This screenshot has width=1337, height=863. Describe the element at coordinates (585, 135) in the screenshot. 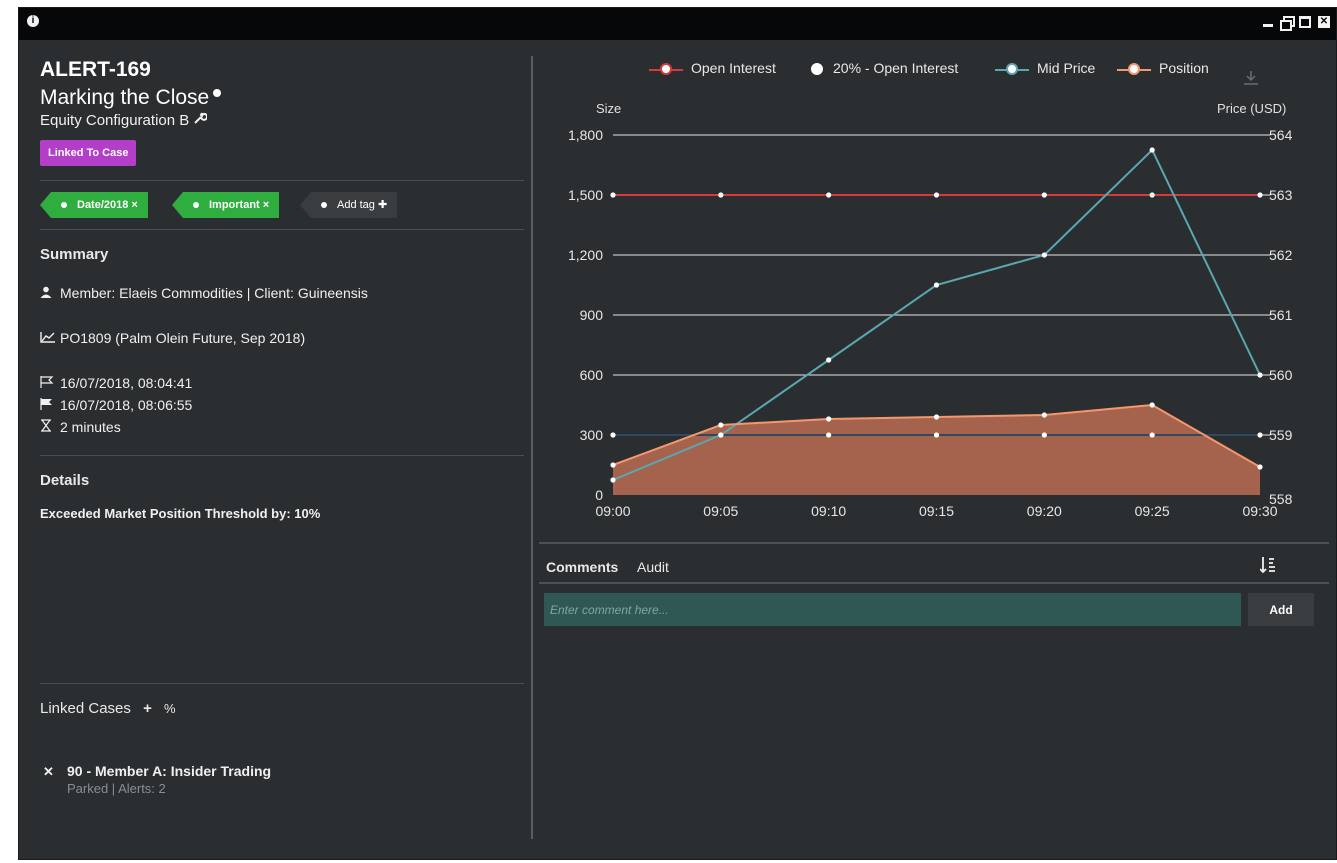

I see `left-tick-label: 1,800` at that location.